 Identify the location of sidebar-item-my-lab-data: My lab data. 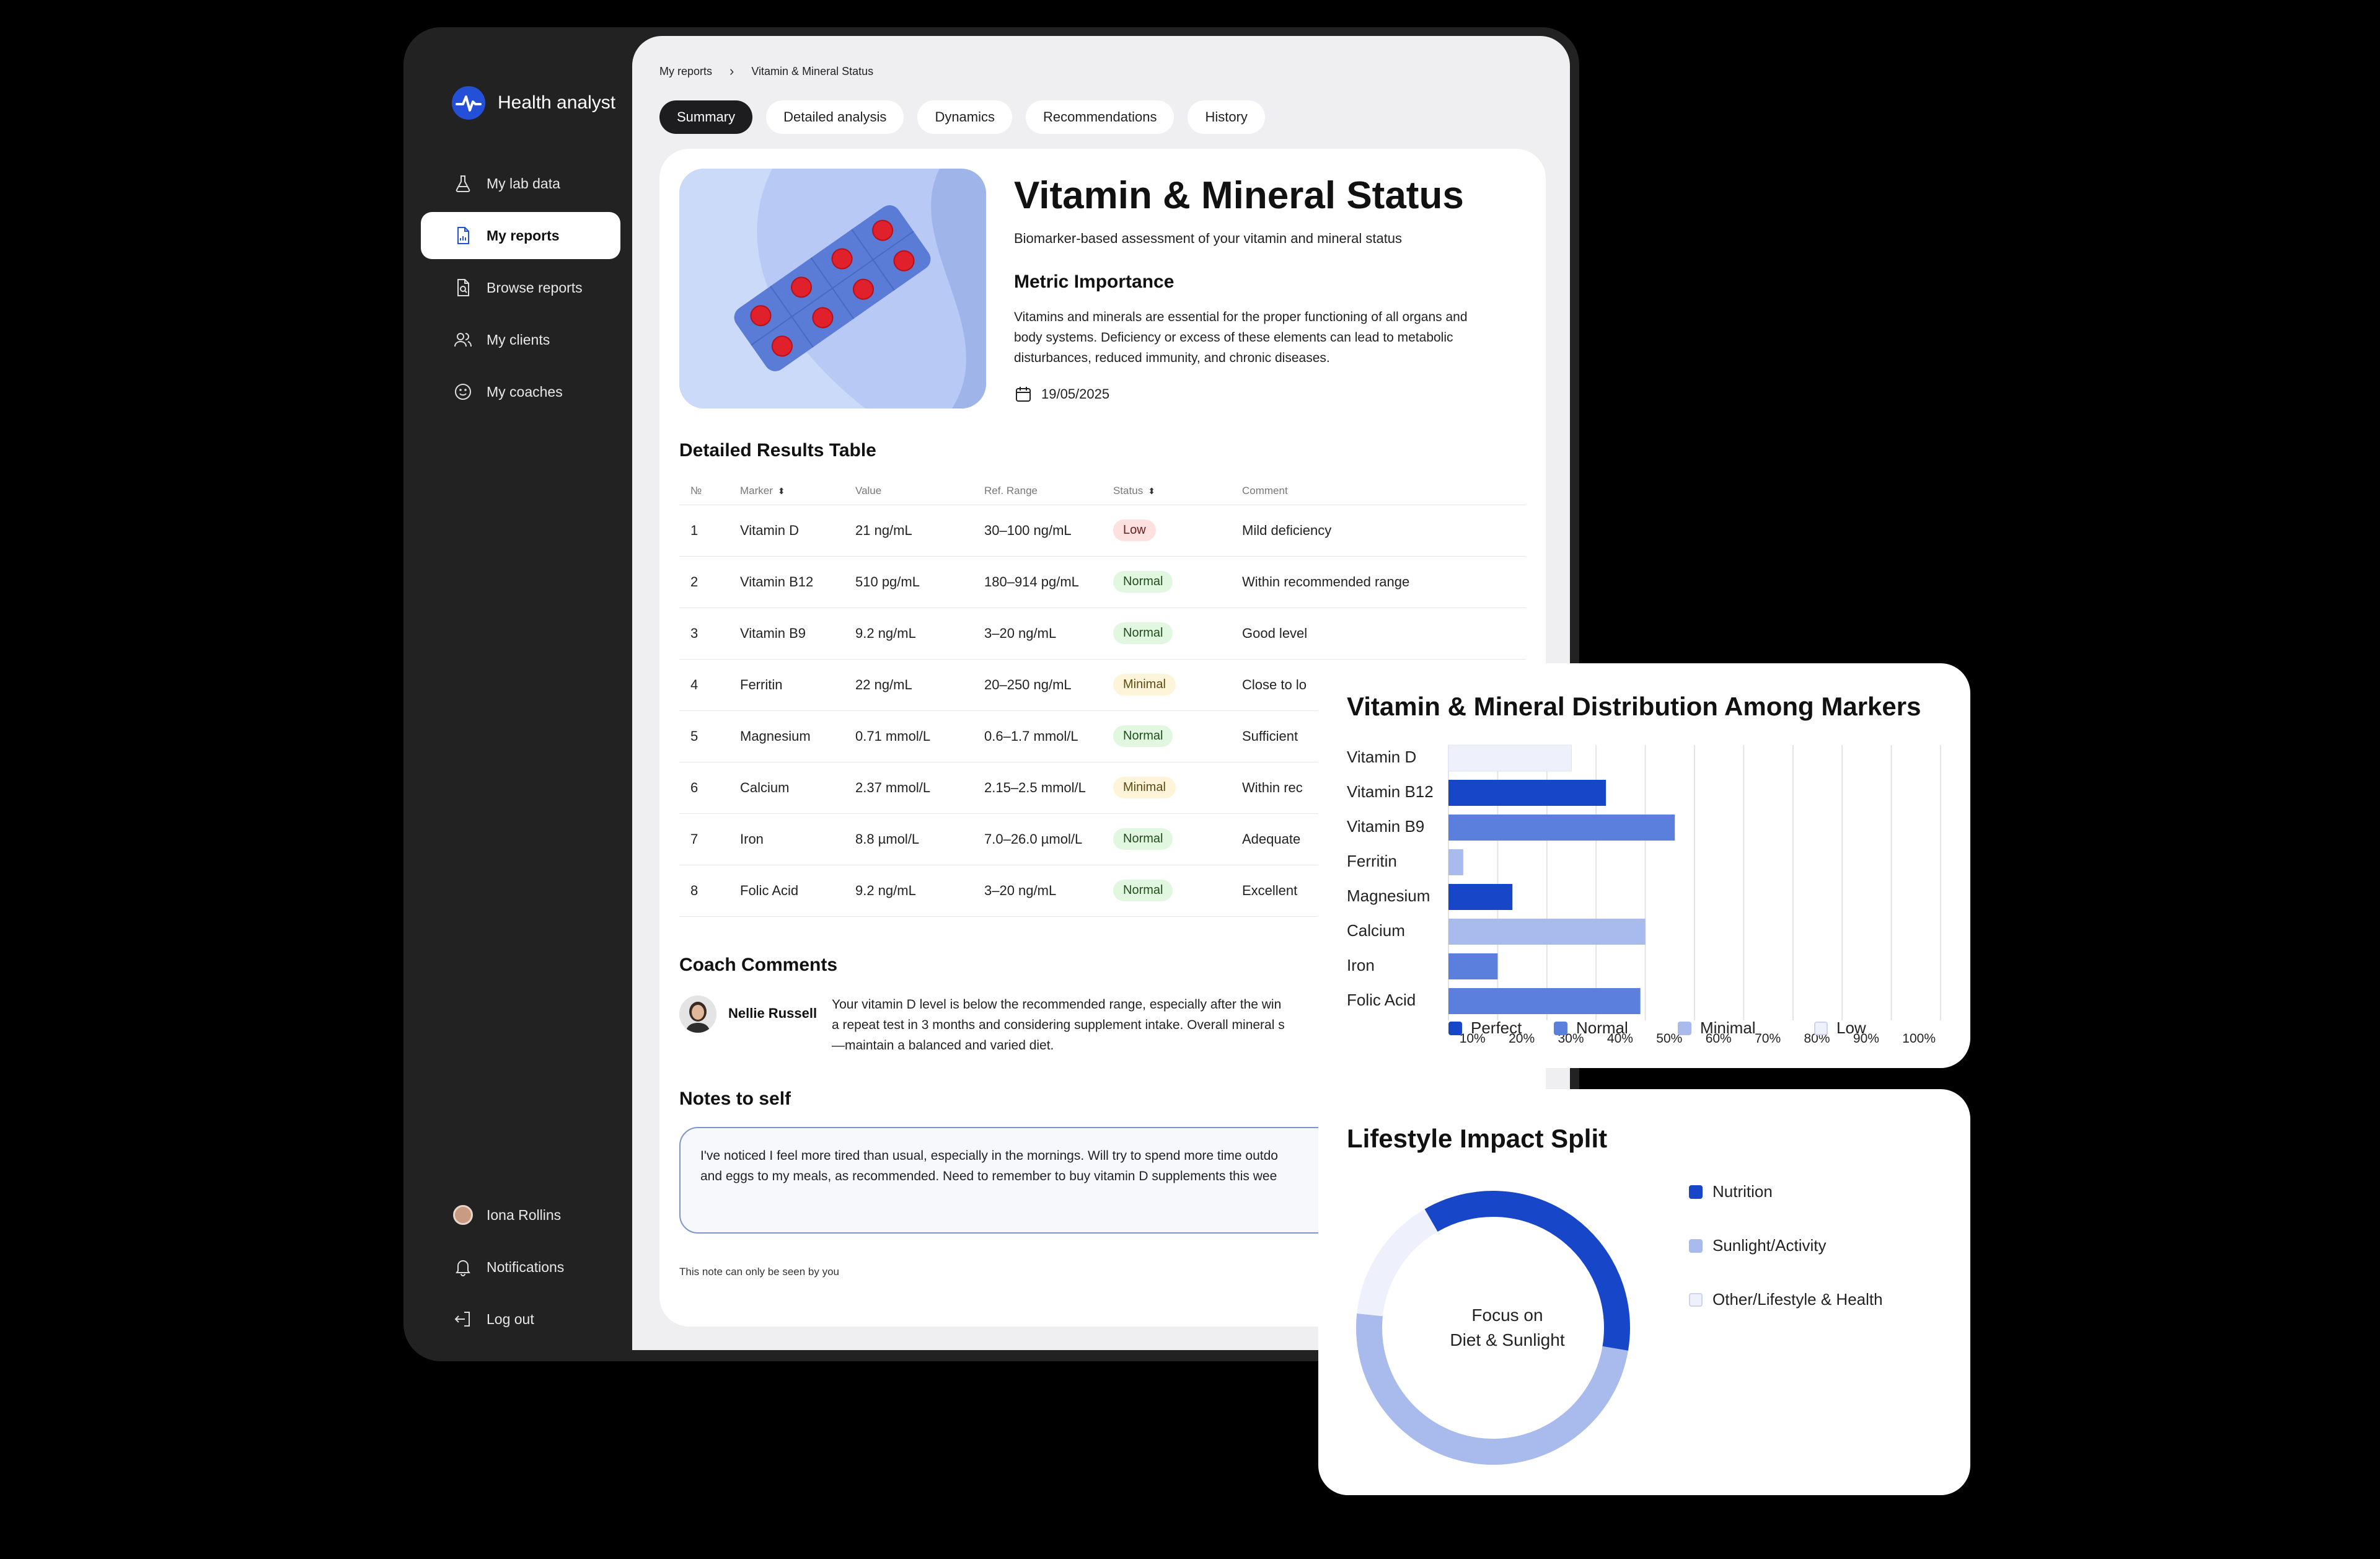
(520, 183).